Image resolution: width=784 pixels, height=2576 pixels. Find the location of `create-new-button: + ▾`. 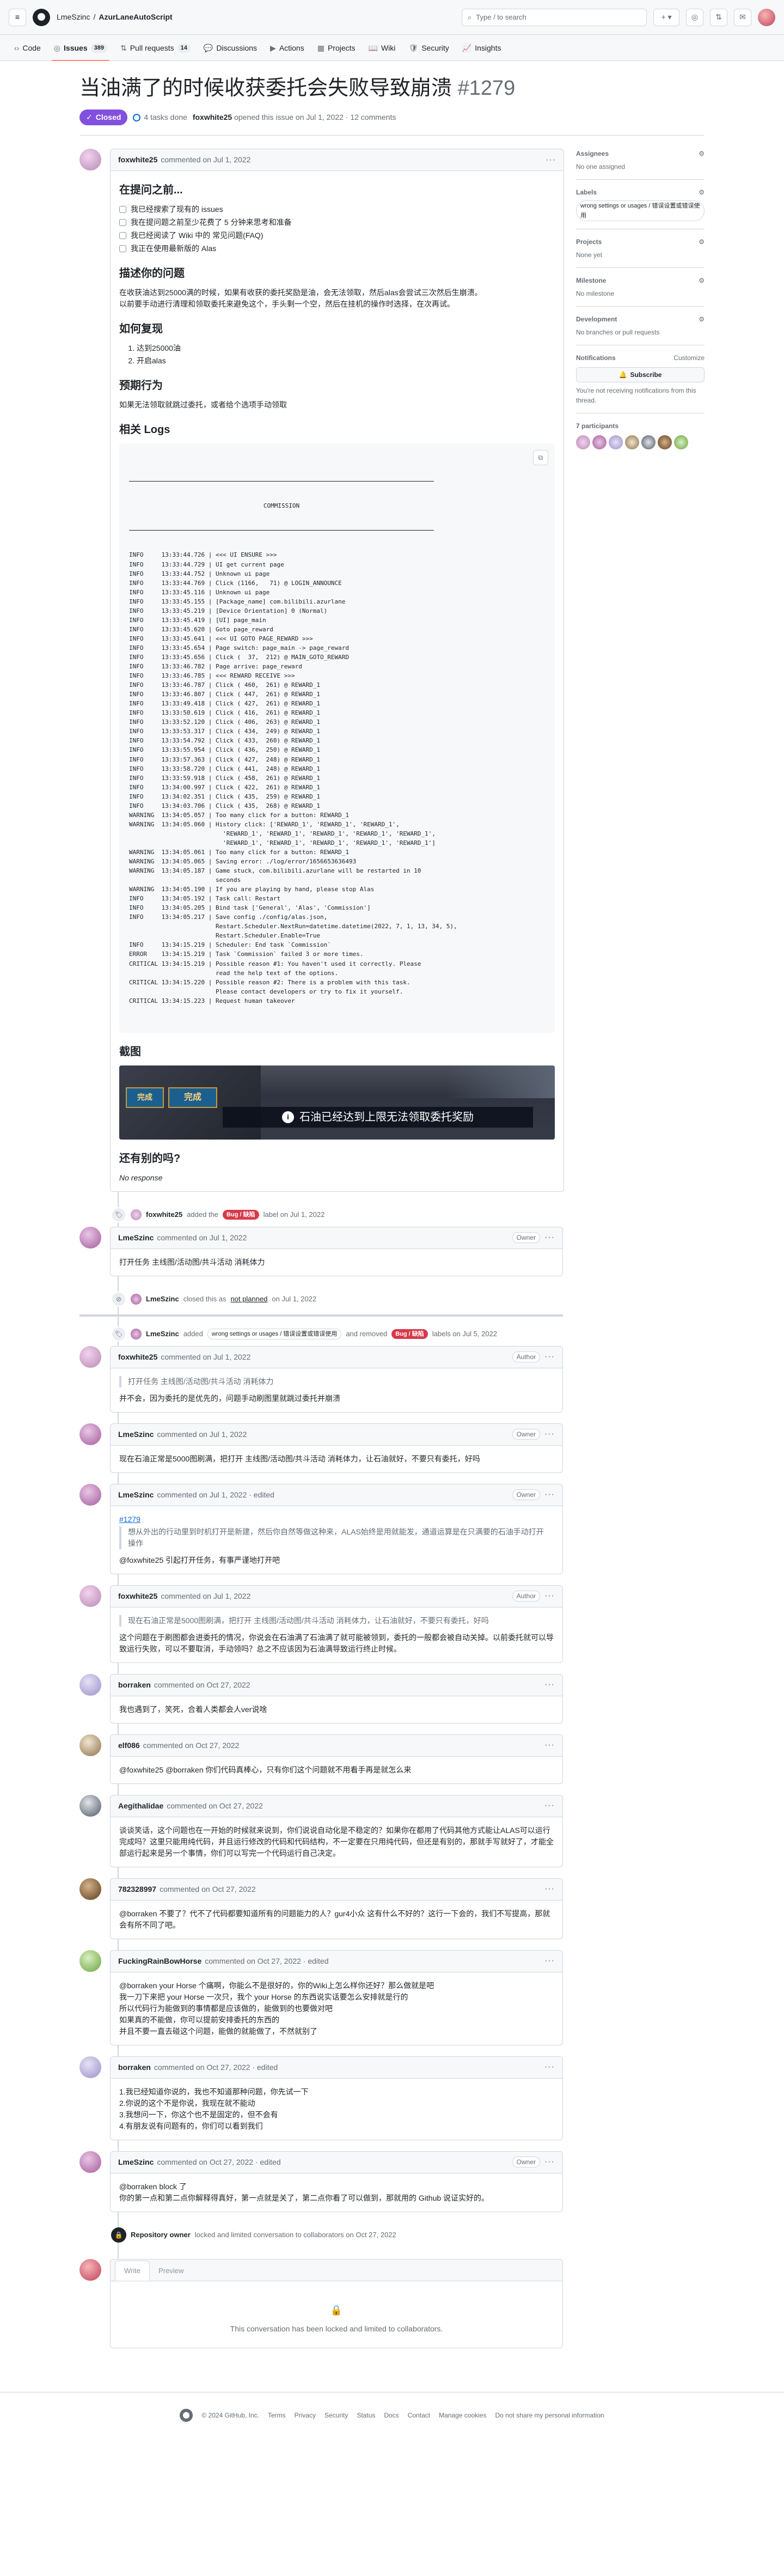

create-new-button: + ▾ is located at coordinates (666, 17).